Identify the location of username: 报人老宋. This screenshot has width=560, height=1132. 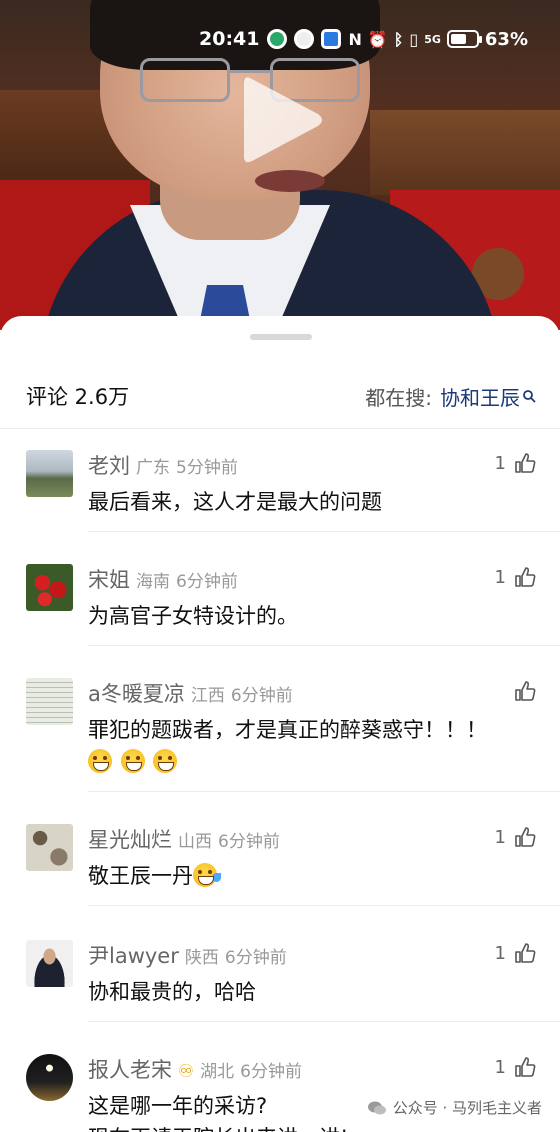
(130, 1069).